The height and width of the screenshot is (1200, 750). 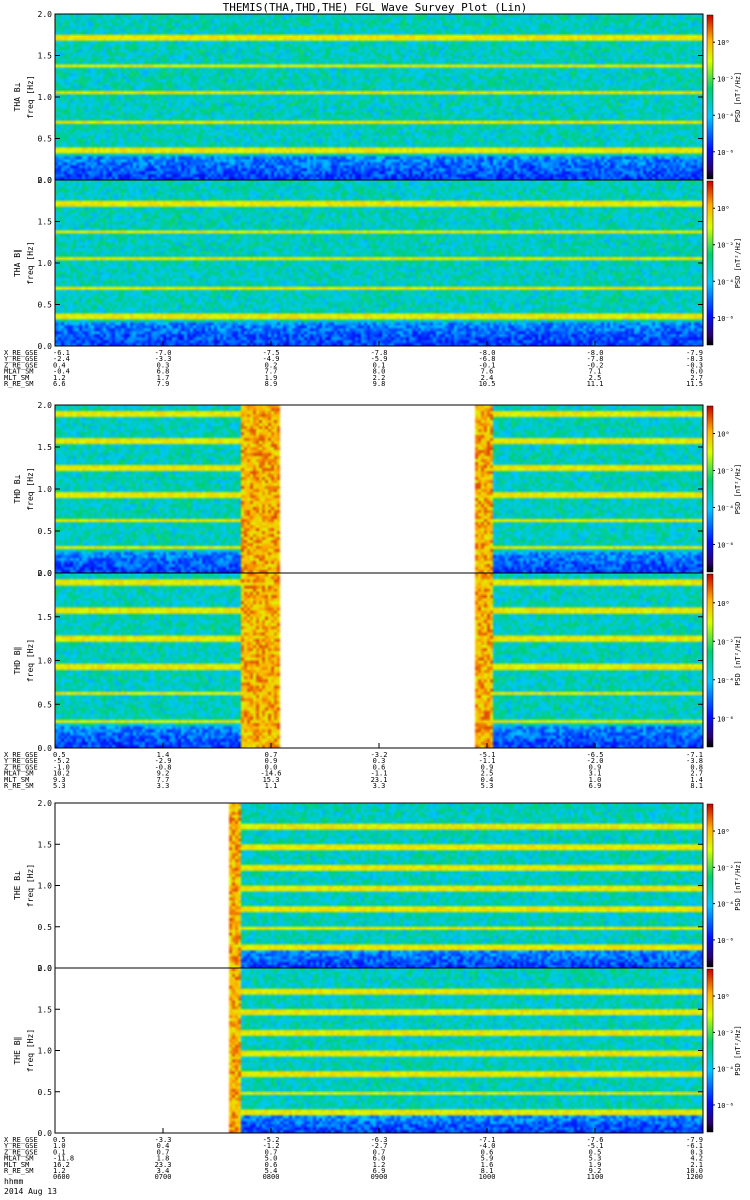 What do you see at coordinates (17, 660) in the screenshot?
I see `panel-label: THD B∥` at bounding box center [17, 660].